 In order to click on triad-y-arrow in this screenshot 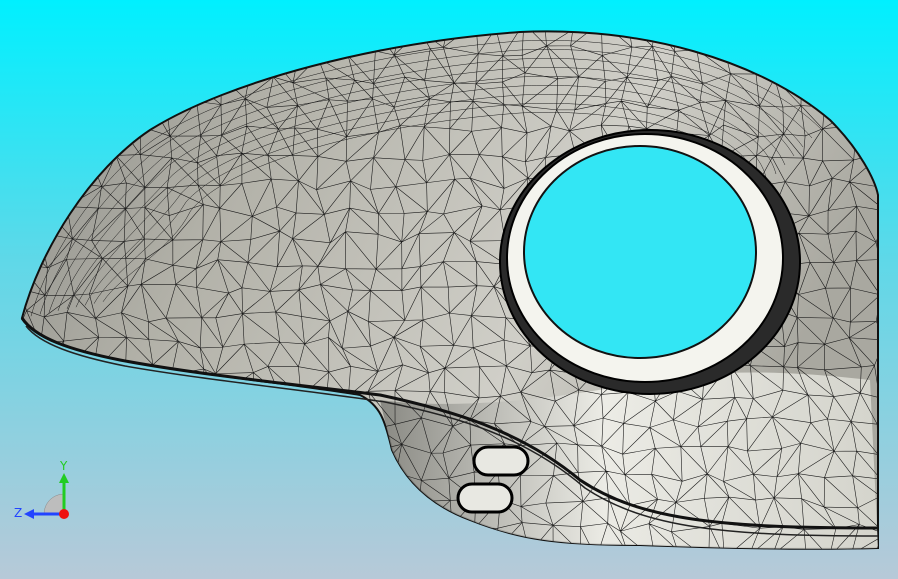, I will do `click(64, 478)`.